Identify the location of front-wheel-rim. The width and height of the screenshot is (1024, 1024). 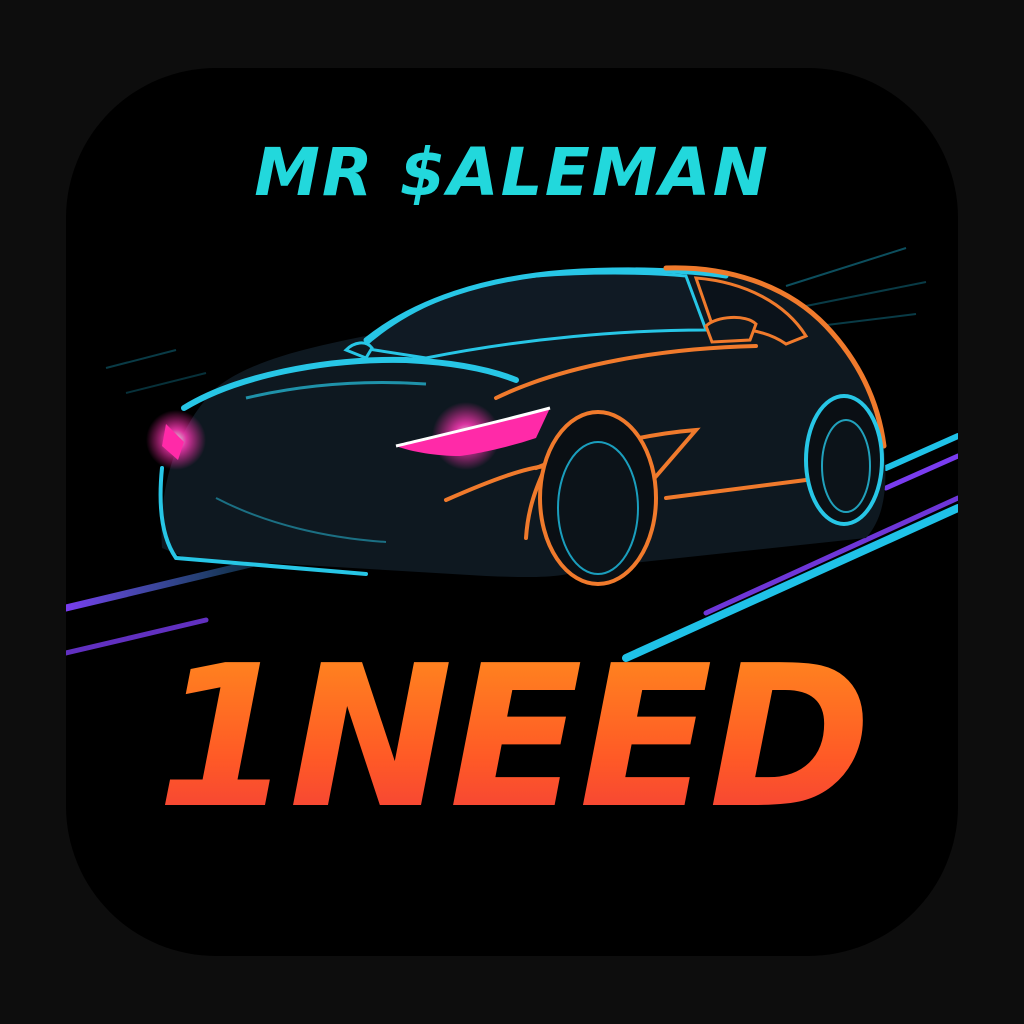
(598, 508).